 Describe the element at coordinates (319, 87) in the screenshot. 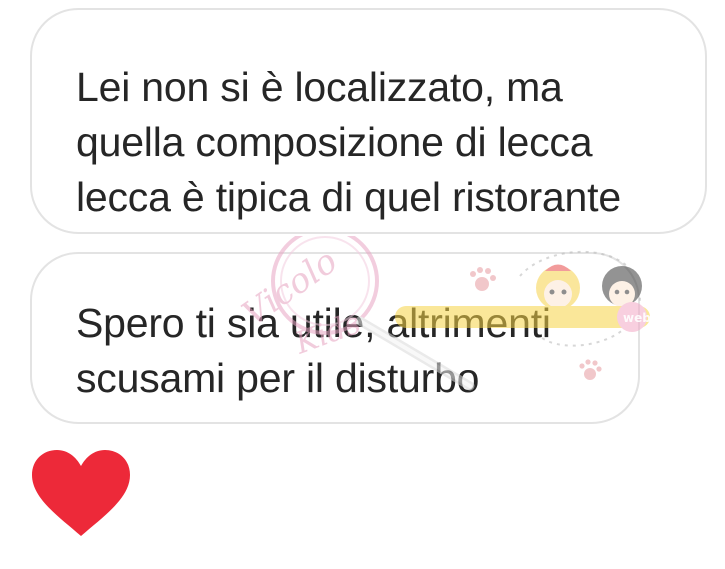

I see `message-text-line: Lei non si è localizzato, ma` at that location.